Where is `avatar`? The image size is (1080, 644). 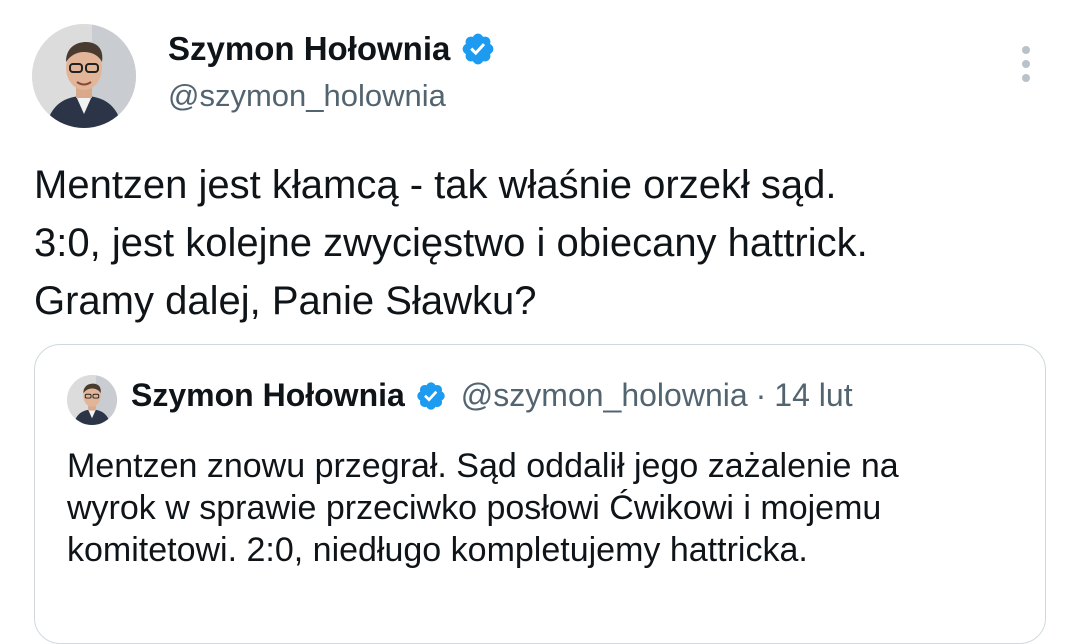 avatar is located at coordinates (84, 76).